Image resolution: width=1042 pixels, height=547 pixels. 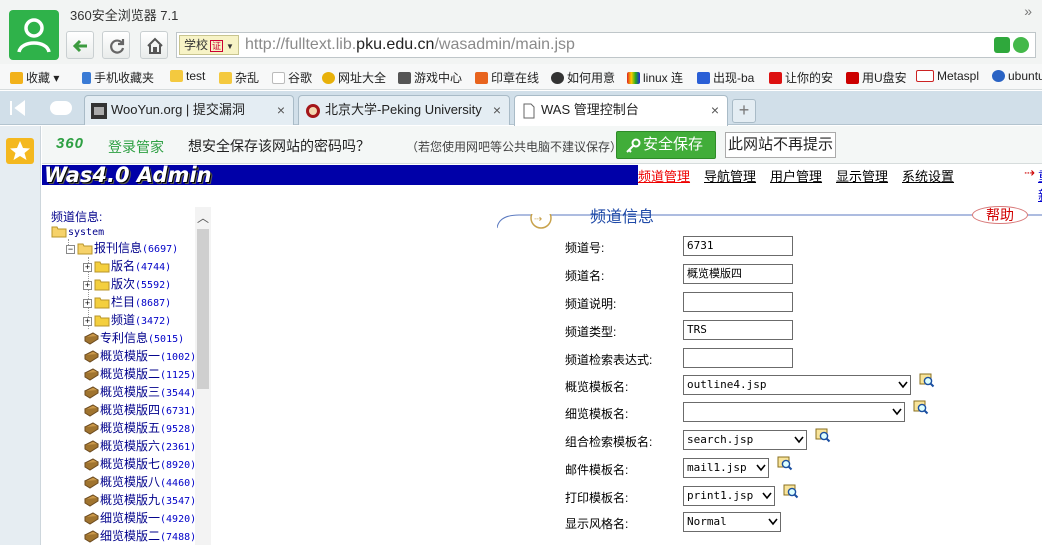 What do you see at coordinates (61, 108) in the screenshot?
I see `cloud-icon` at bounding box center [61, 108].